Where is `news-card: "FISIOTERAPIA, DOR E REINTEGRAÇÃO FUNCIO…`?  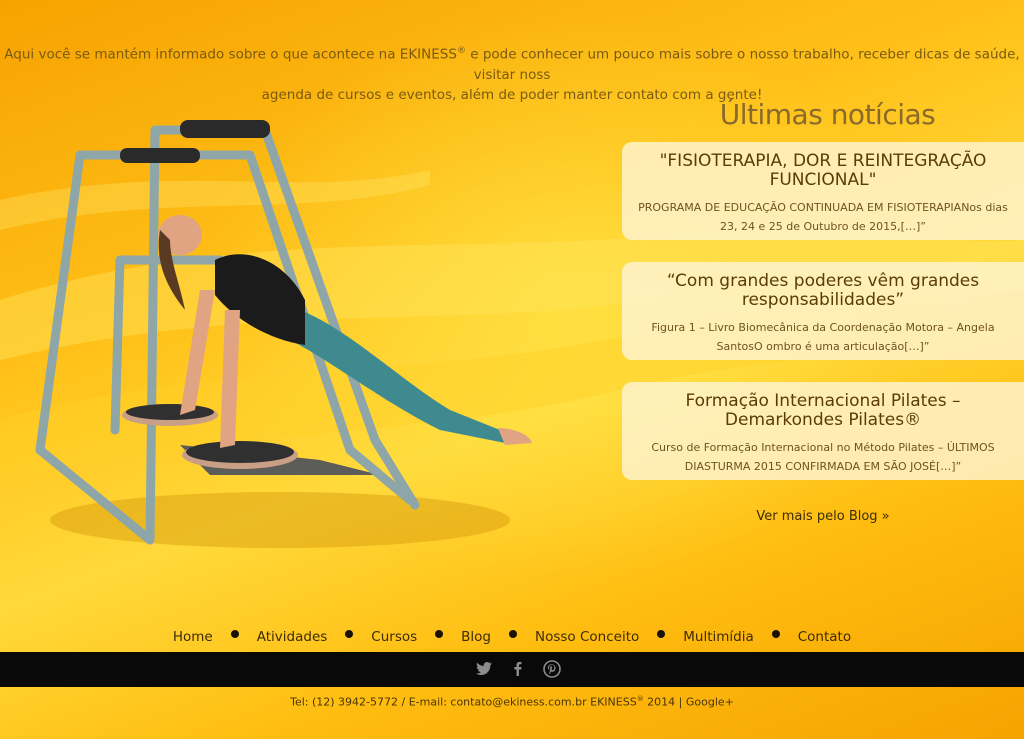
news-card: "FISIOTERAPIA, DOR E REINTEGRAÇÃO FUNCIO… is located at coordinates (823, 191).